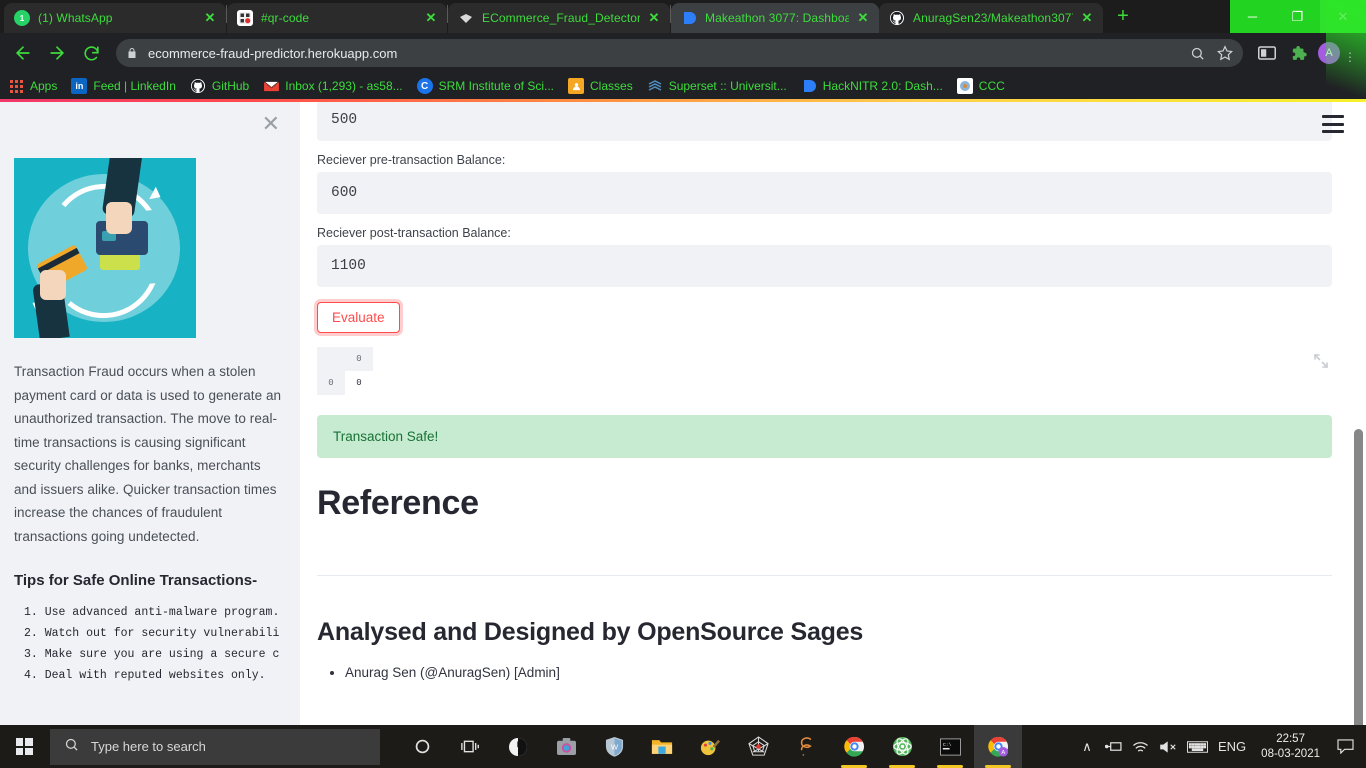 Image resolution: width=1366 pixels, height=768 pixels. What do you see at coordinates (1087, 746) in the screenshot?
I see `tray-chevron-icon: ∧` at bounding box center [1087, 746].